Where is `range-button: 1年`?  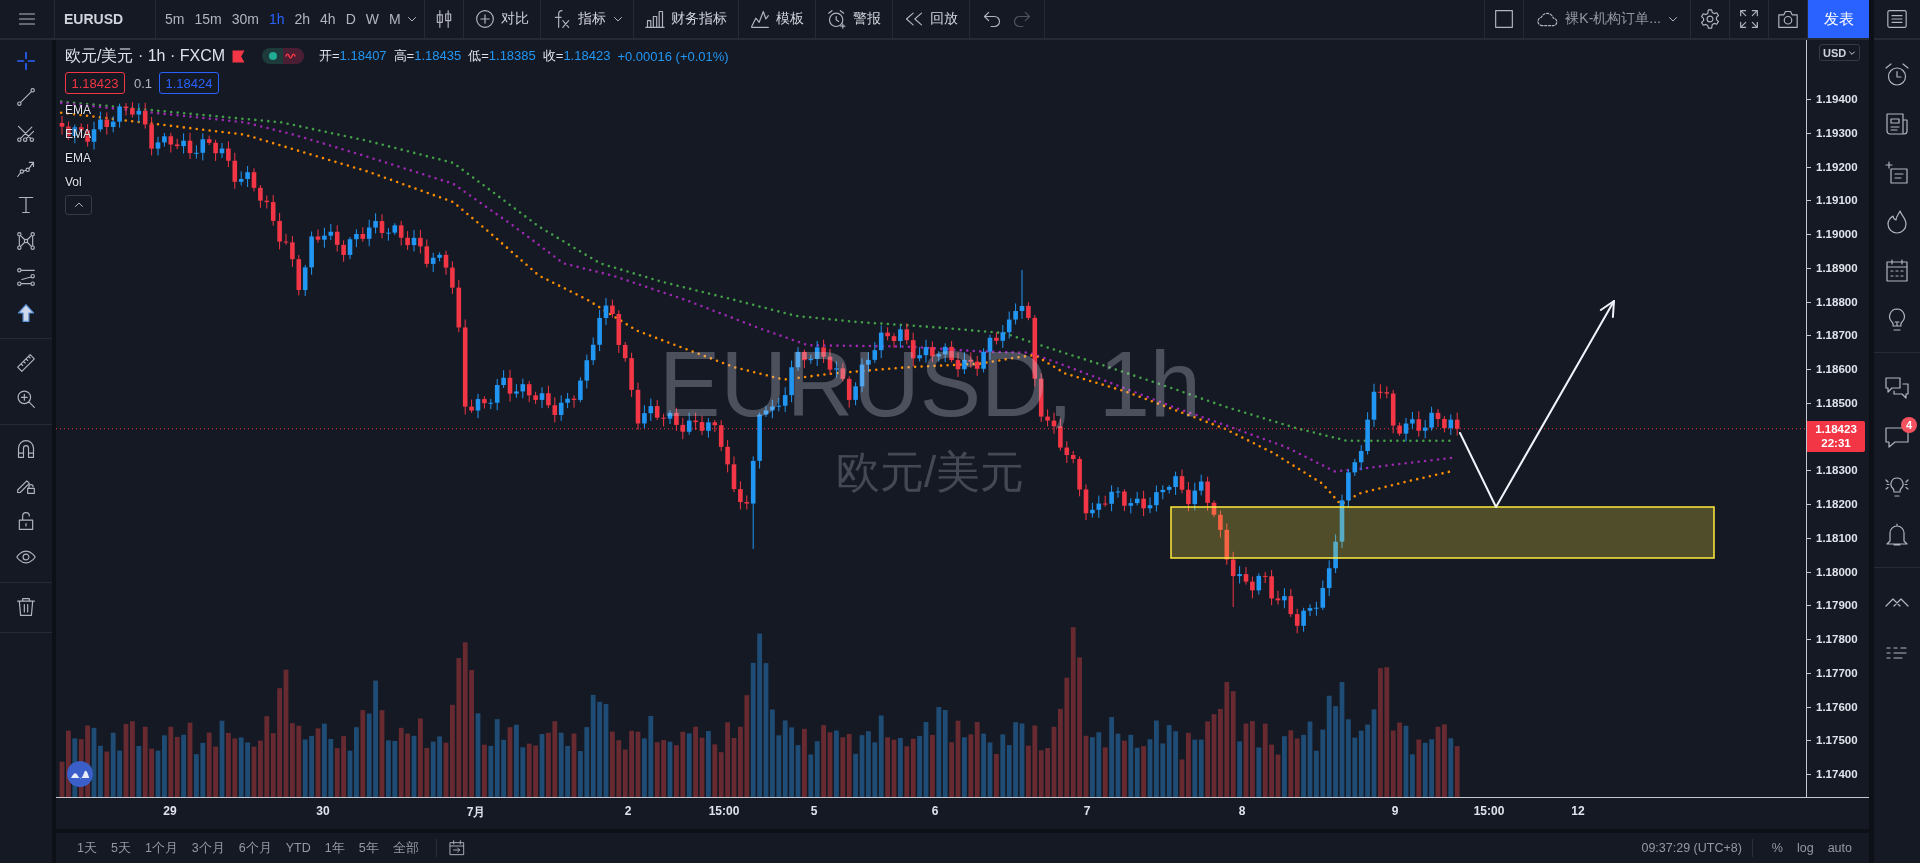 range-button: 1年 is located at coordinates (334, 848).